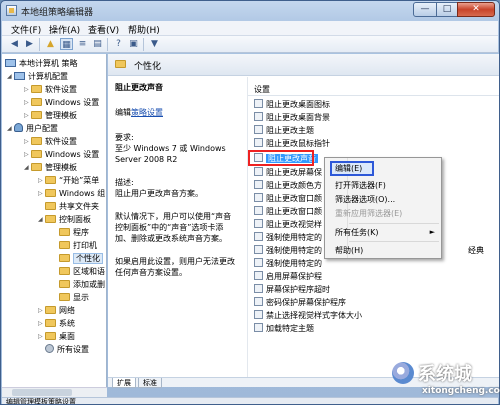  Describe the element at coordinates (68, 180) in the screenshot. I see `tree-node-start-menu: ▷ “开始”菜单` at that location.